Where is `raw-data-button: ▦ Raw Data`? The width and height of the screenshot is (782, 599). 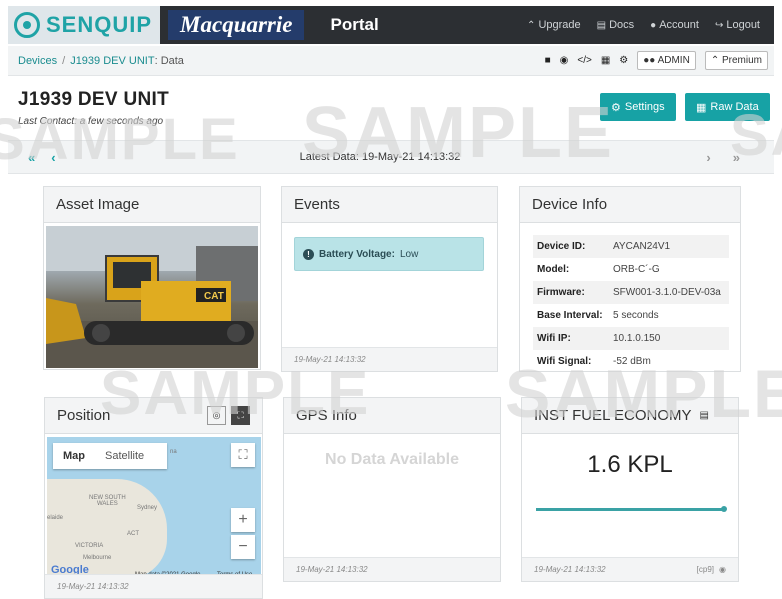
raw-data-button: ▦ Raw Data is located at coordinates (727, 107).